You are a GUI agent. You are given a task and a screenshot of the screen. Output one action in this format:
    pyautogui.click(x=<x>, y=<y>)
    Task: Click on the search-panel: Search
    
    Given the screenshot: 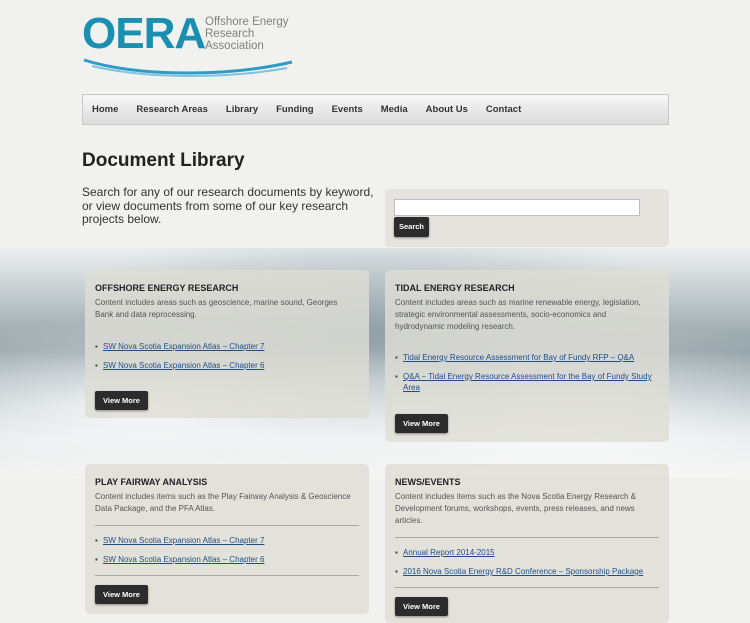 What is the action you would take?
    pyautogui.click(x=527, y=218)
    